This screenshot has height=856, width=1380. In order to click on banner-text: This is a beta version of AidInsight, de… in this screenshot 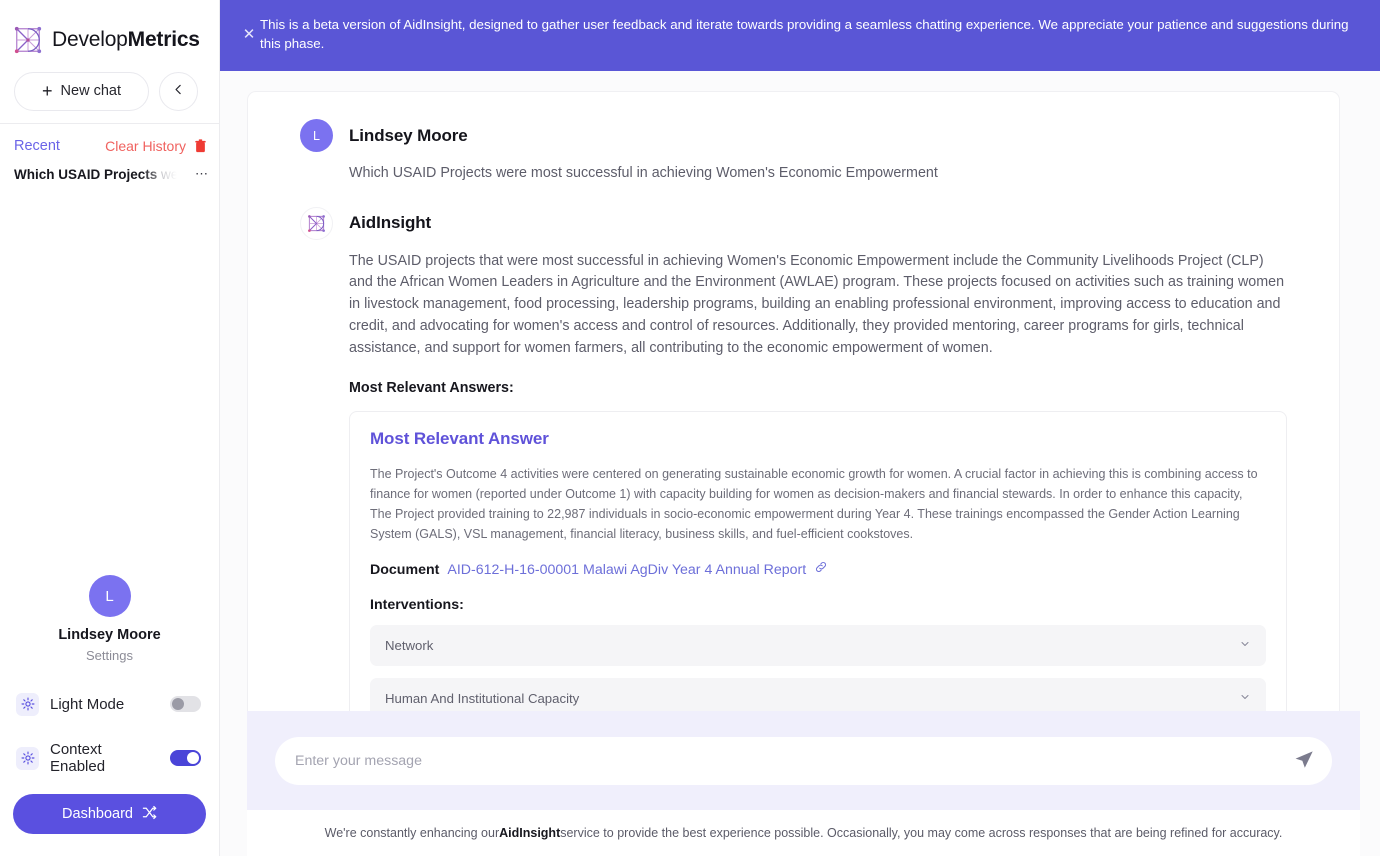, I will do `click(804, 33)`.